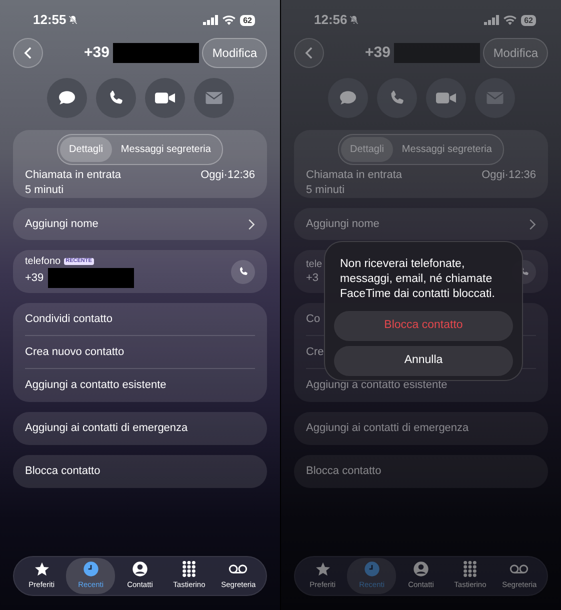  I want to click on phone-number: +3, so click(312, 277).